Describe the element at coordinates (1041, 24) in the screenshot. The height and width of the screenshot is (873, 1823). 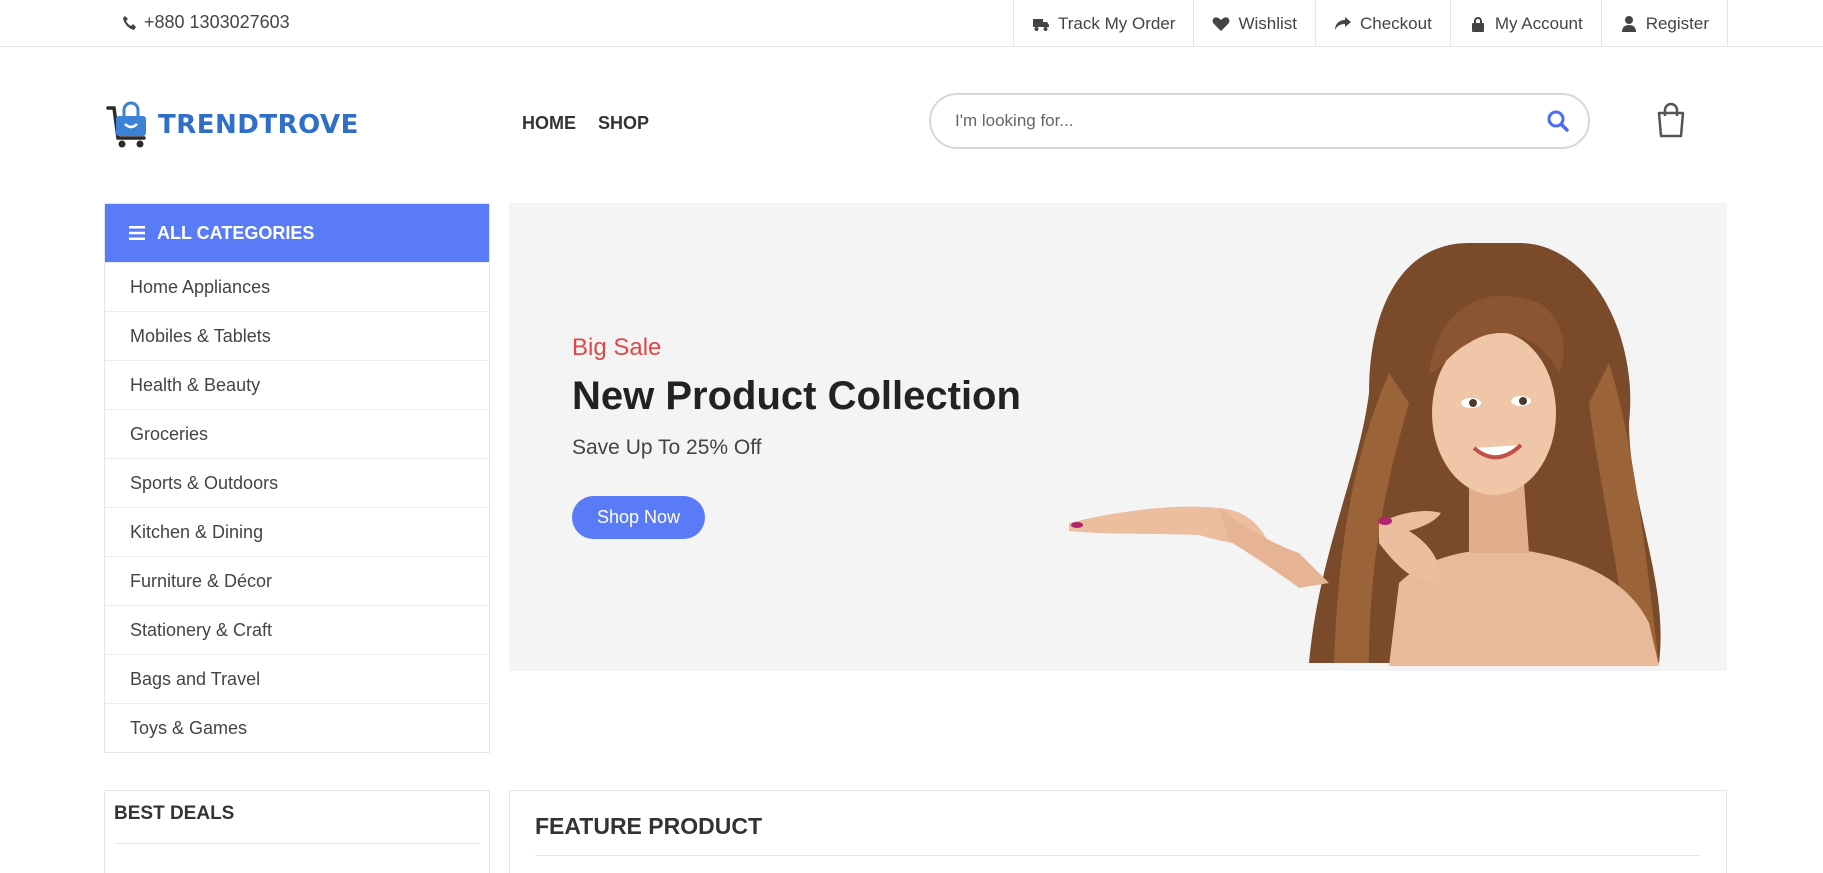
I see `truck-icon` at that location.